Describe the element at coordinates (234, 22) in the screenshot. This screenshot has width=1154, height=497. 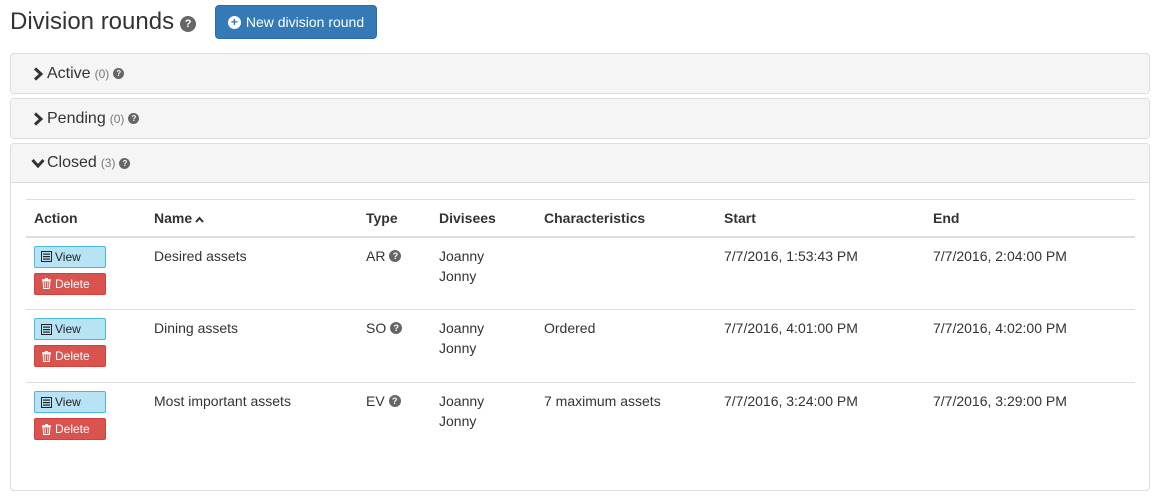
I see `plus-circle-icon: +` at that location.